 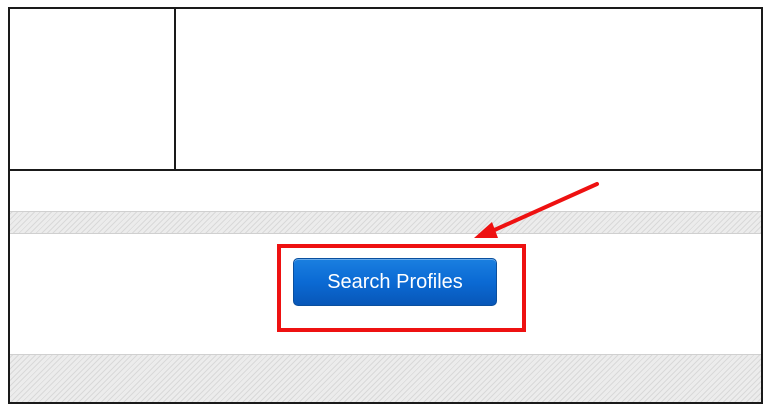 I want to click on section-divider, so click(x=467, y=170).